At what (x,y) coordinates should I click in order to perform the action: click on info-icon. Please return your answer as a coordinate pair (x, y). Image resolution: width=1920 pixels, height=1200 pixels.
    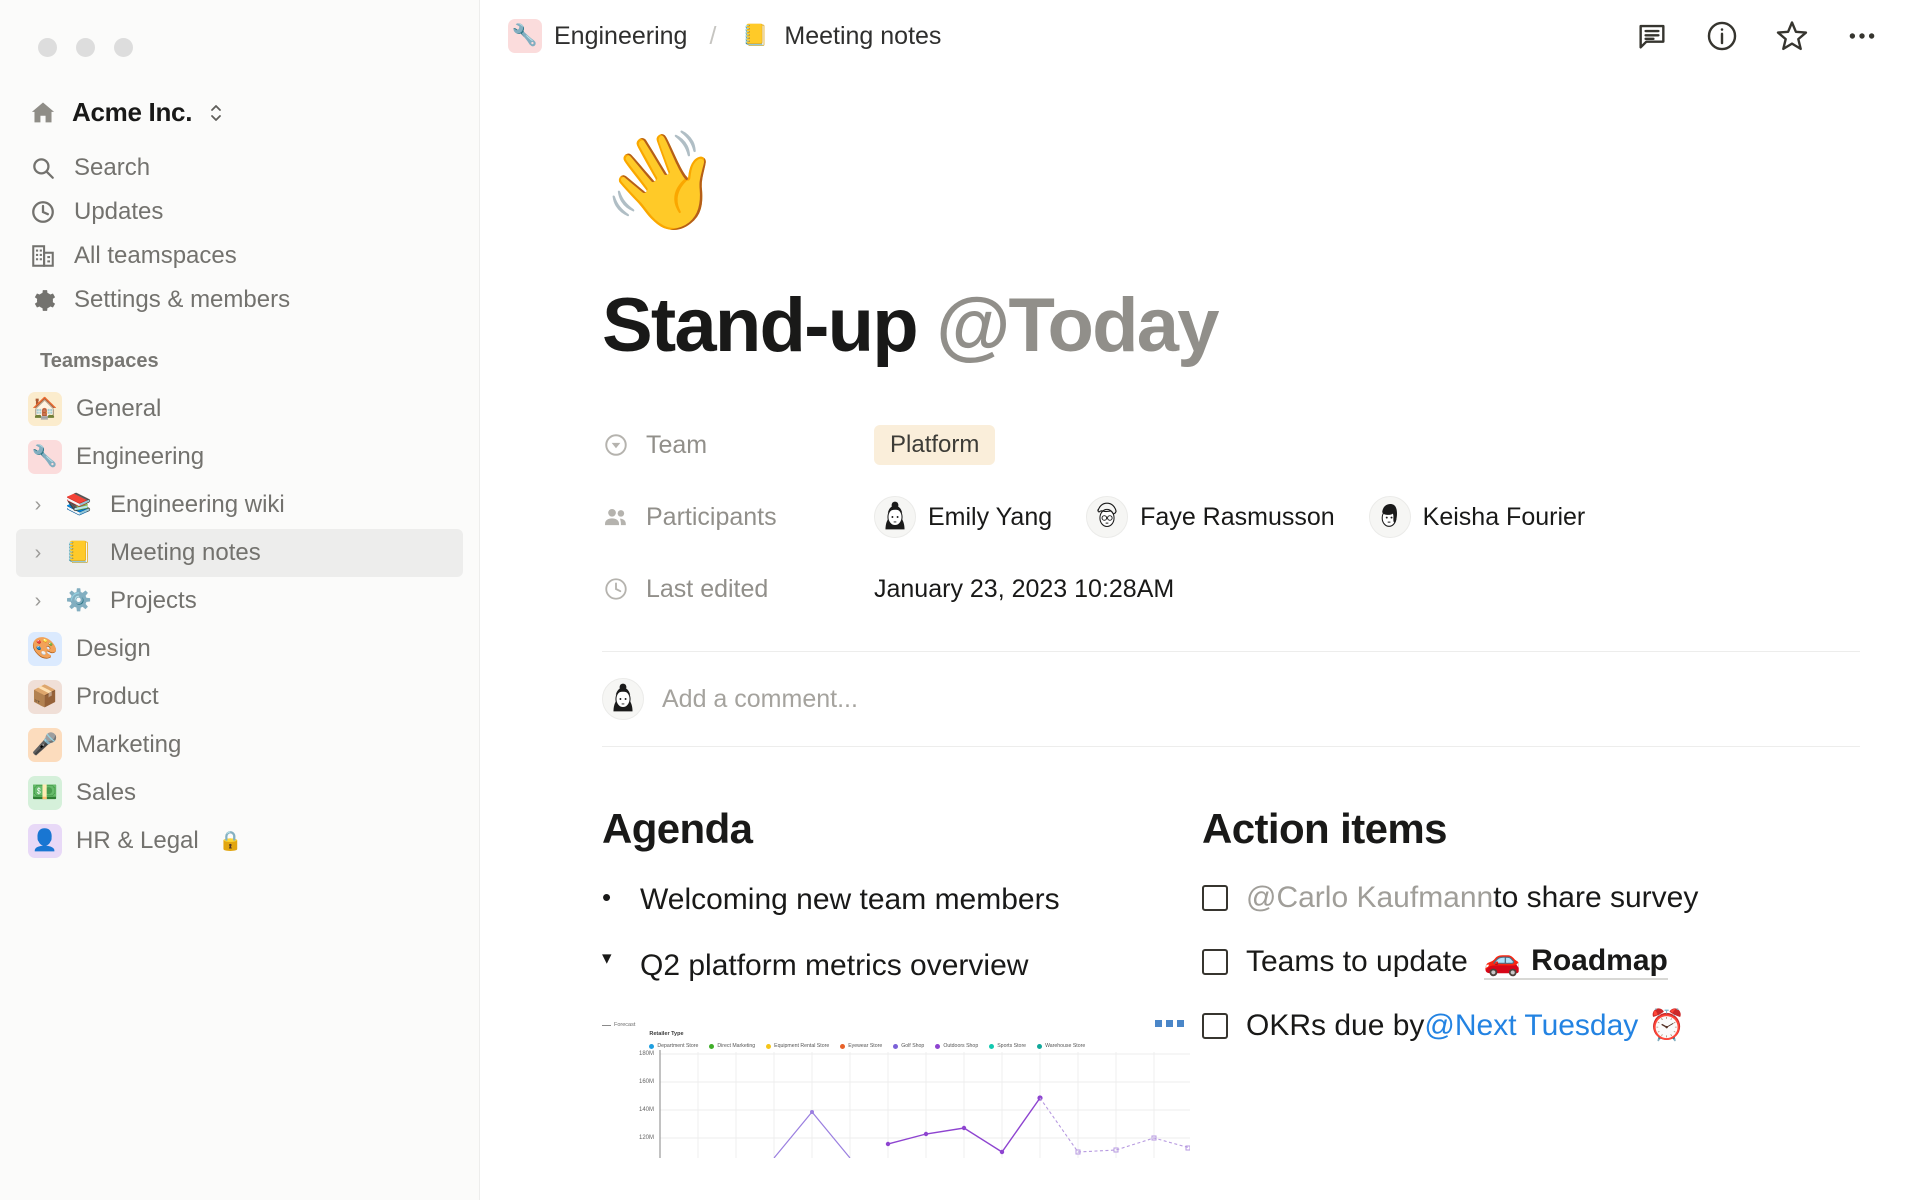
    Looking at the image, I should click on (1722, 36).